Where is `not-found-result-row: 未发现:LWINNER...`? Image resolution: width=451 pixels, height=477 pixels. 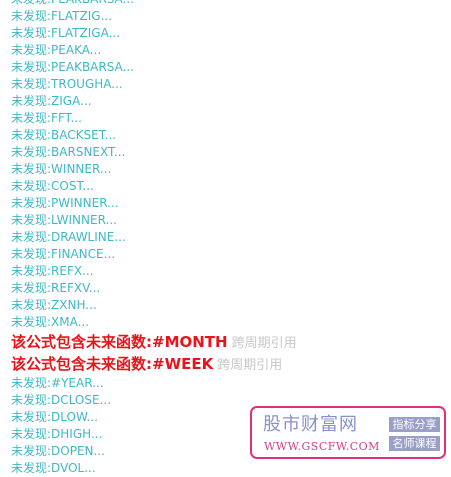 not-found-result-row: 未发现:LWINNER... is located at coordinates (64, 220).